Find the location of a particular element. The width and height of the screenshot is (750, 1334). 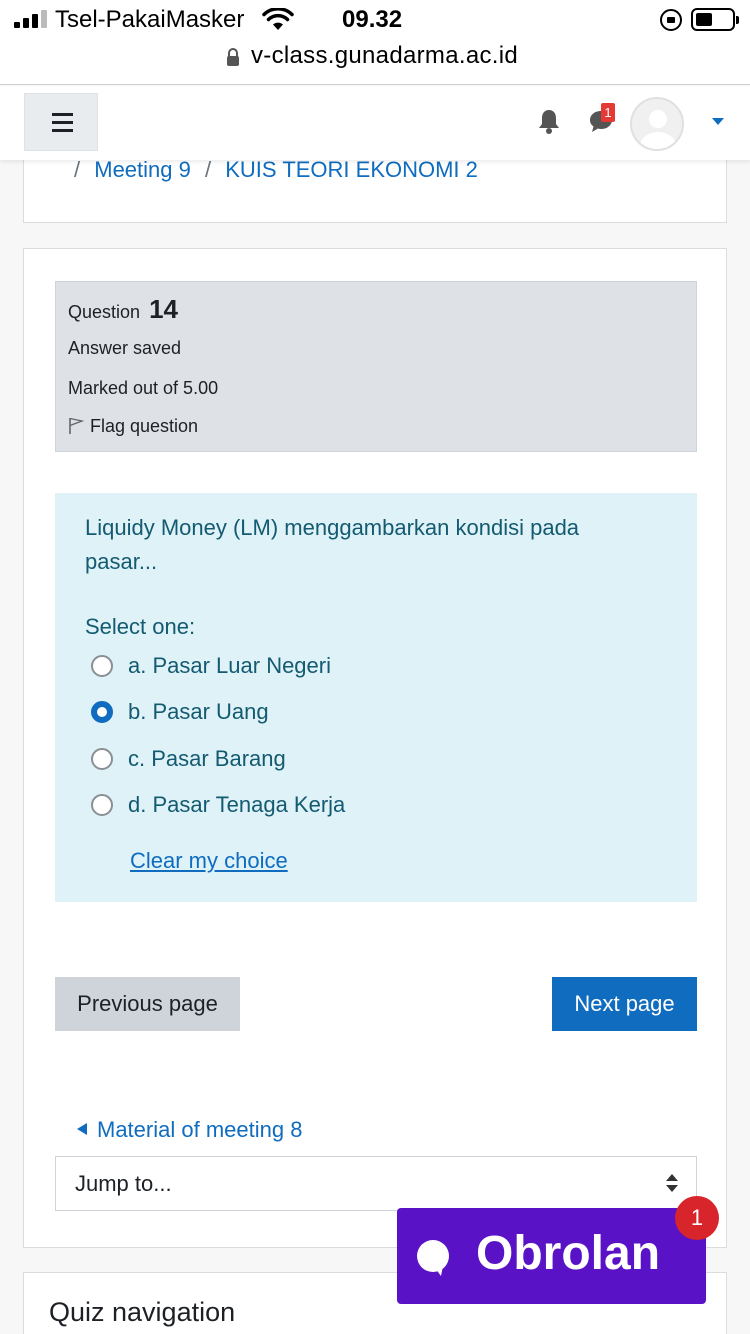

next-page-button: Next page is located at coordinates (624, 1004).